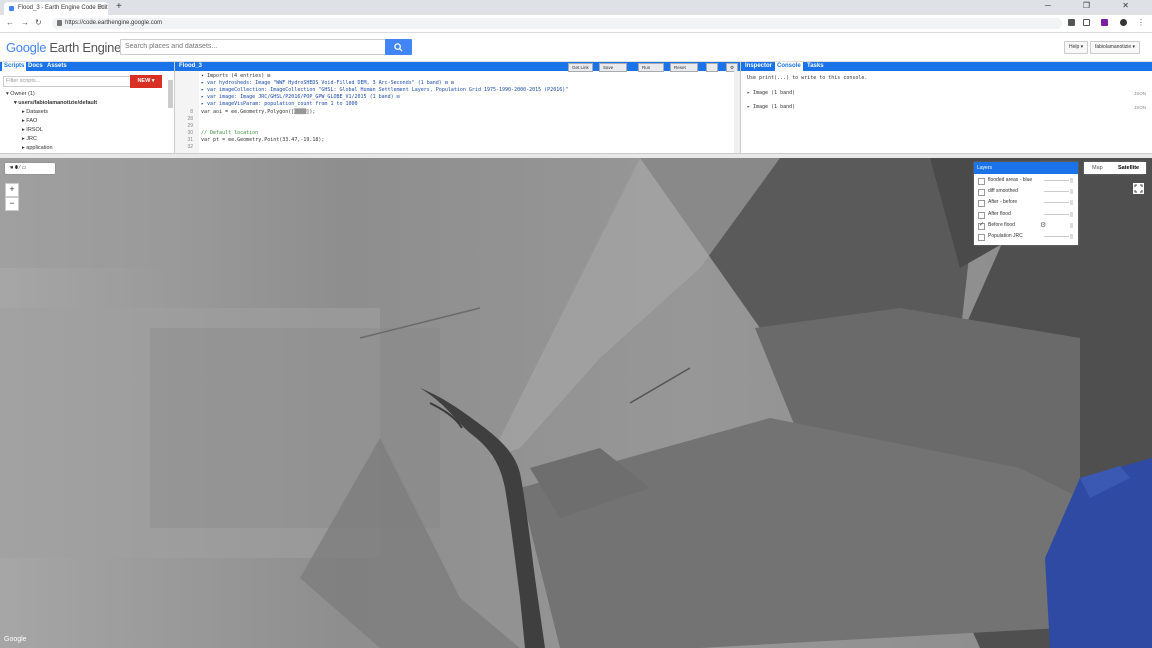 This screenshot has height=648, width=1152. I want to click on script-tree-item: ▸ FAO, so click(29, 121).